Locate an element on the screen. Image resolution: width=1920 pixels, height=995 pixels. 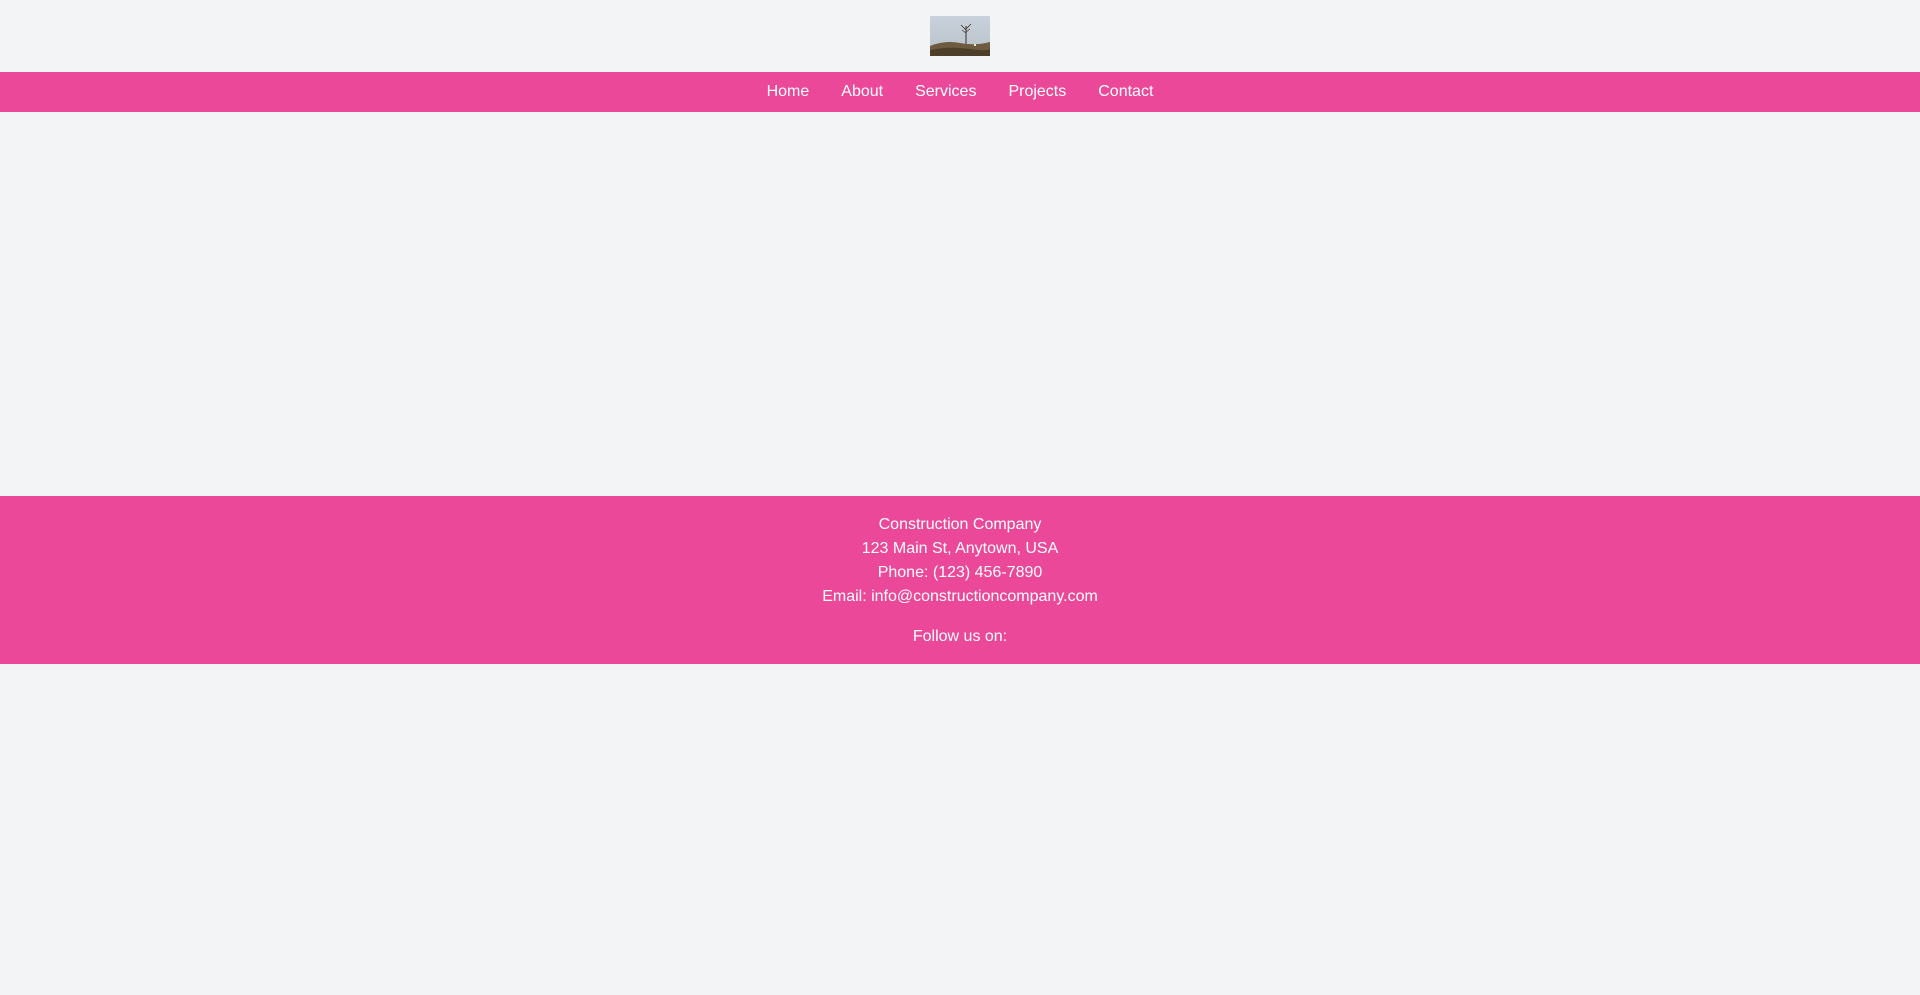
footer-email: Email: info@constructioncompany.com is located at coordinates (960, 596).